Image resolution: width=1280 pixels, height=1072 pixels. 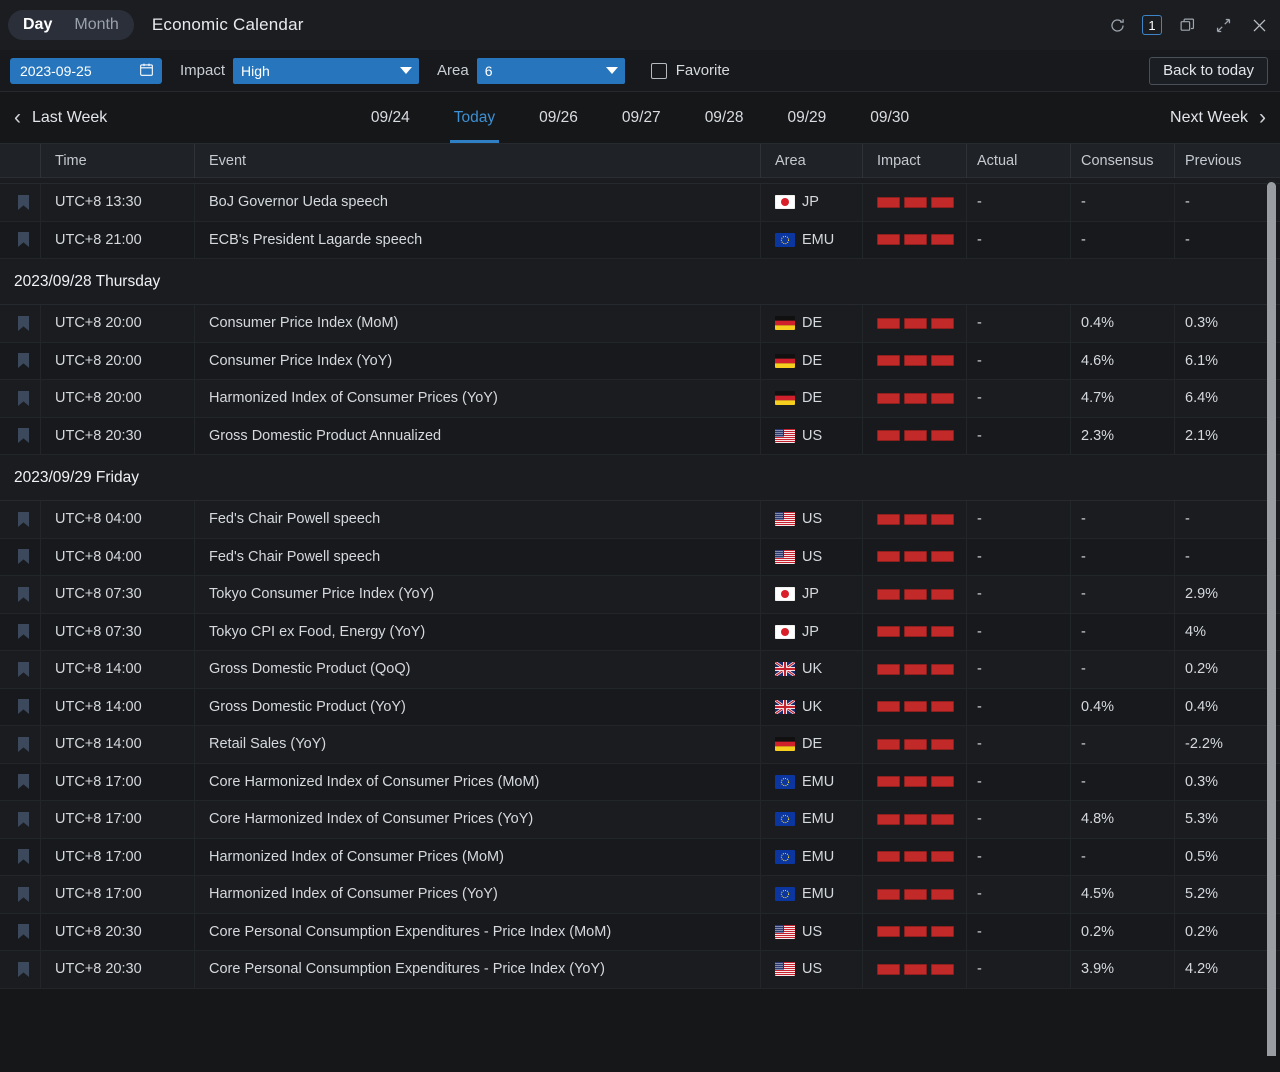 I want to click on day-tab-09-27: 09/27, so click(x=641, y=117).